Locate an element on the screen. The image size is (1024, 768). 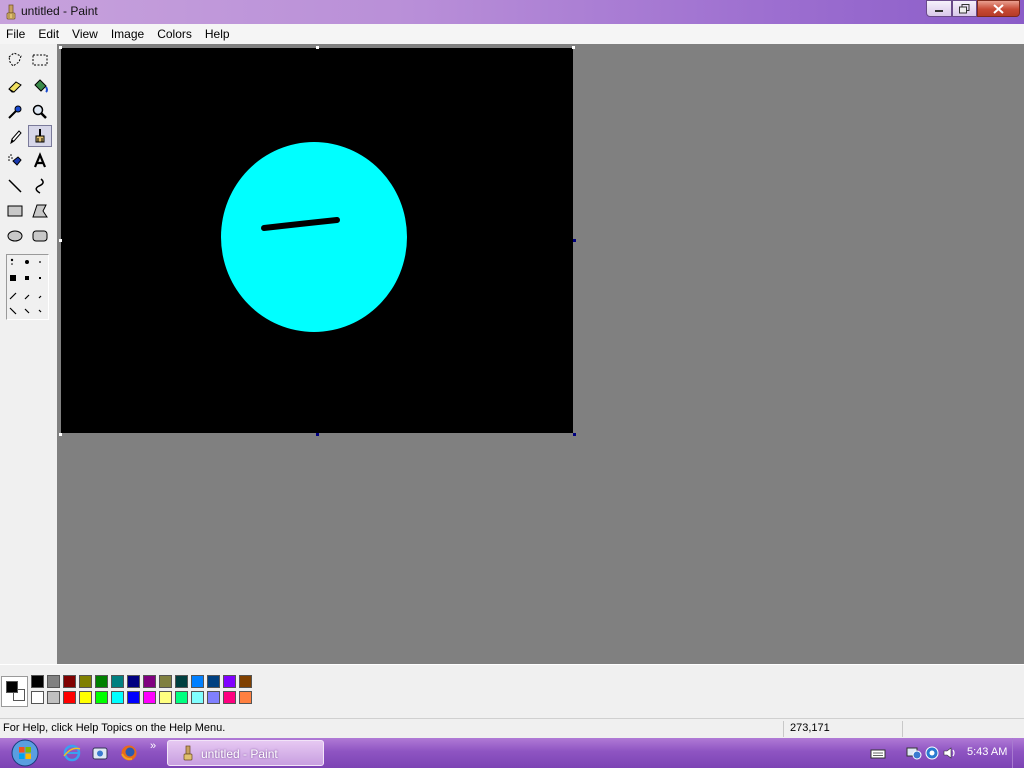
toolbox is located at coordinates (28, 354).